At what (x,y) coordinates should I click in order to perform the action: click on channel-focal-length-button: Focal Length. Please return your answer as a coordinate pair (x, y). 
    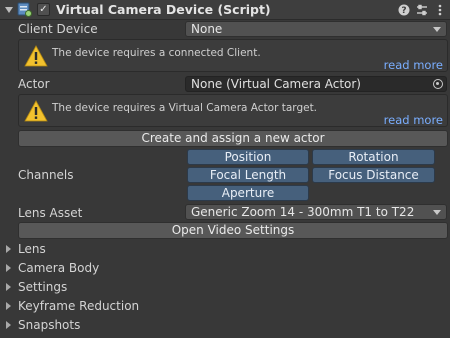
    Looking at the image, I should click on (248, 175).